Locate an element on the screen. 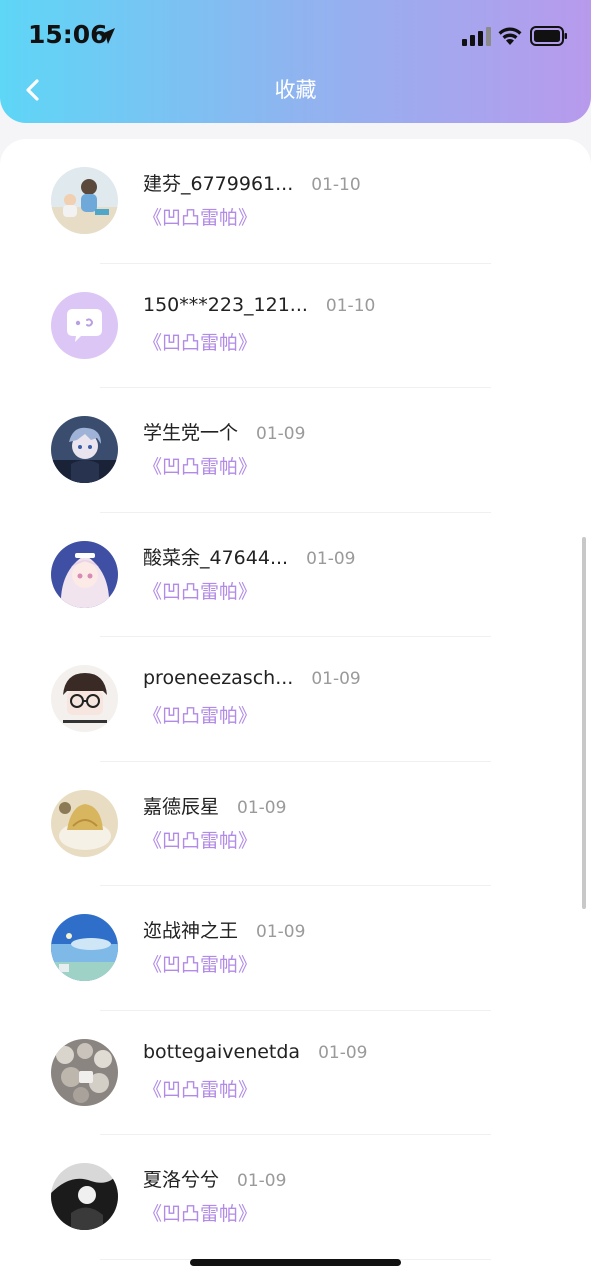  user-name: 迩战神之王 is located at coordinates (191, 931).